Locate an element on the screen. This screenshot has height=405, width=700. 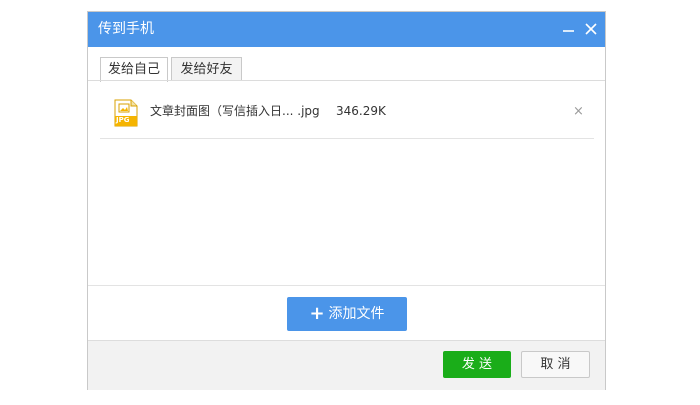
add-file-button: + 添加文件 is located at coordinates (347, 314).